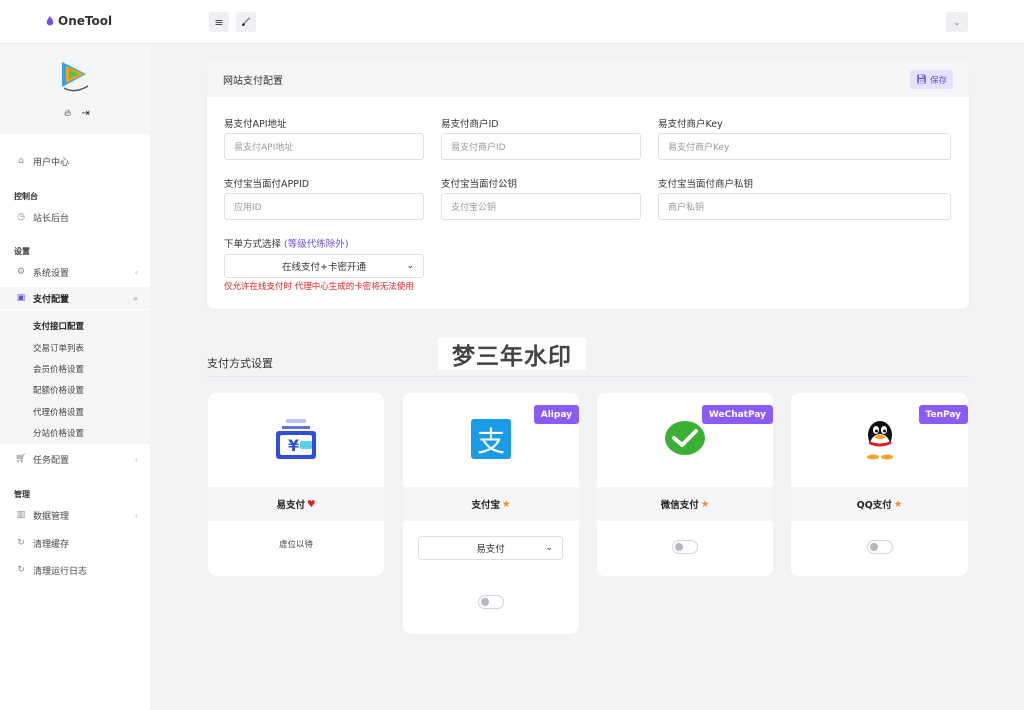 This screenshot has height=710, width=1024. Describe the element at coordinates (21, 217) in the screenshot. I see `dashboard-icon: ◷` at that location.